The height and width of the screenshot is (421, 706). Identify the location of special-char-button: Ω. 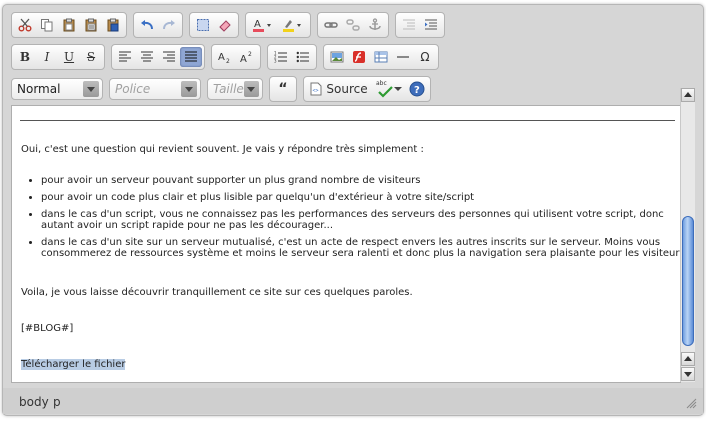
(425, 57).